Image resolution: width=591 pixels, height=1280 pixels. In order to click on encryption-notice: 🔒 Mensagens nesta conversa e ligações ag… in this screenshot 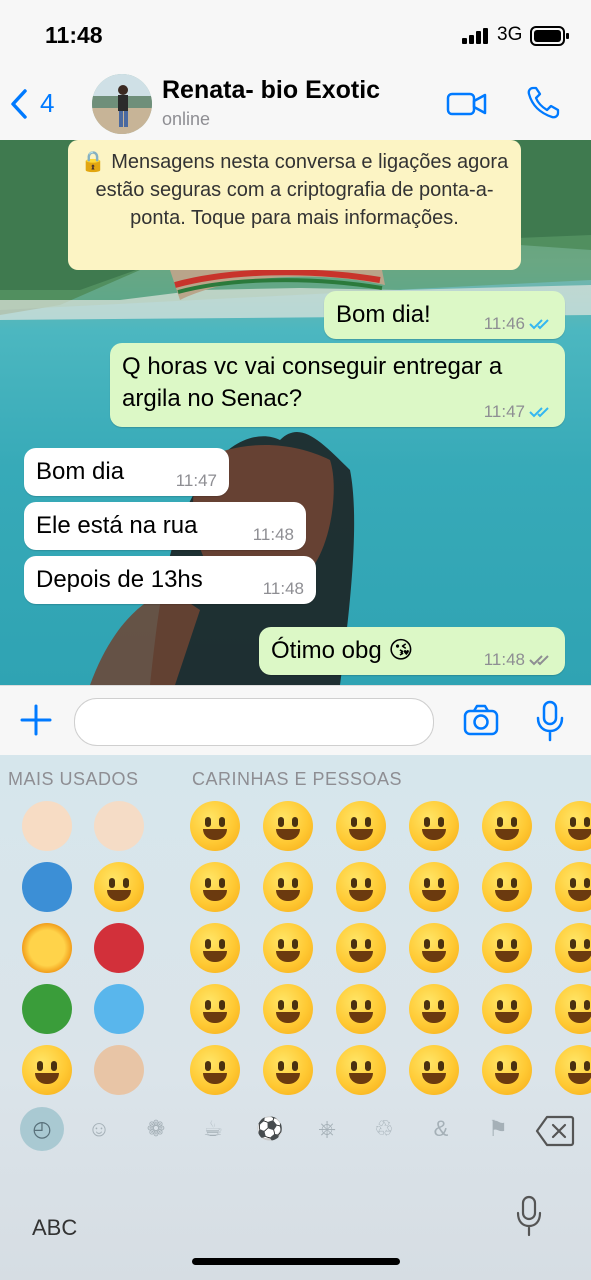, I will do `click(294, 205)`.